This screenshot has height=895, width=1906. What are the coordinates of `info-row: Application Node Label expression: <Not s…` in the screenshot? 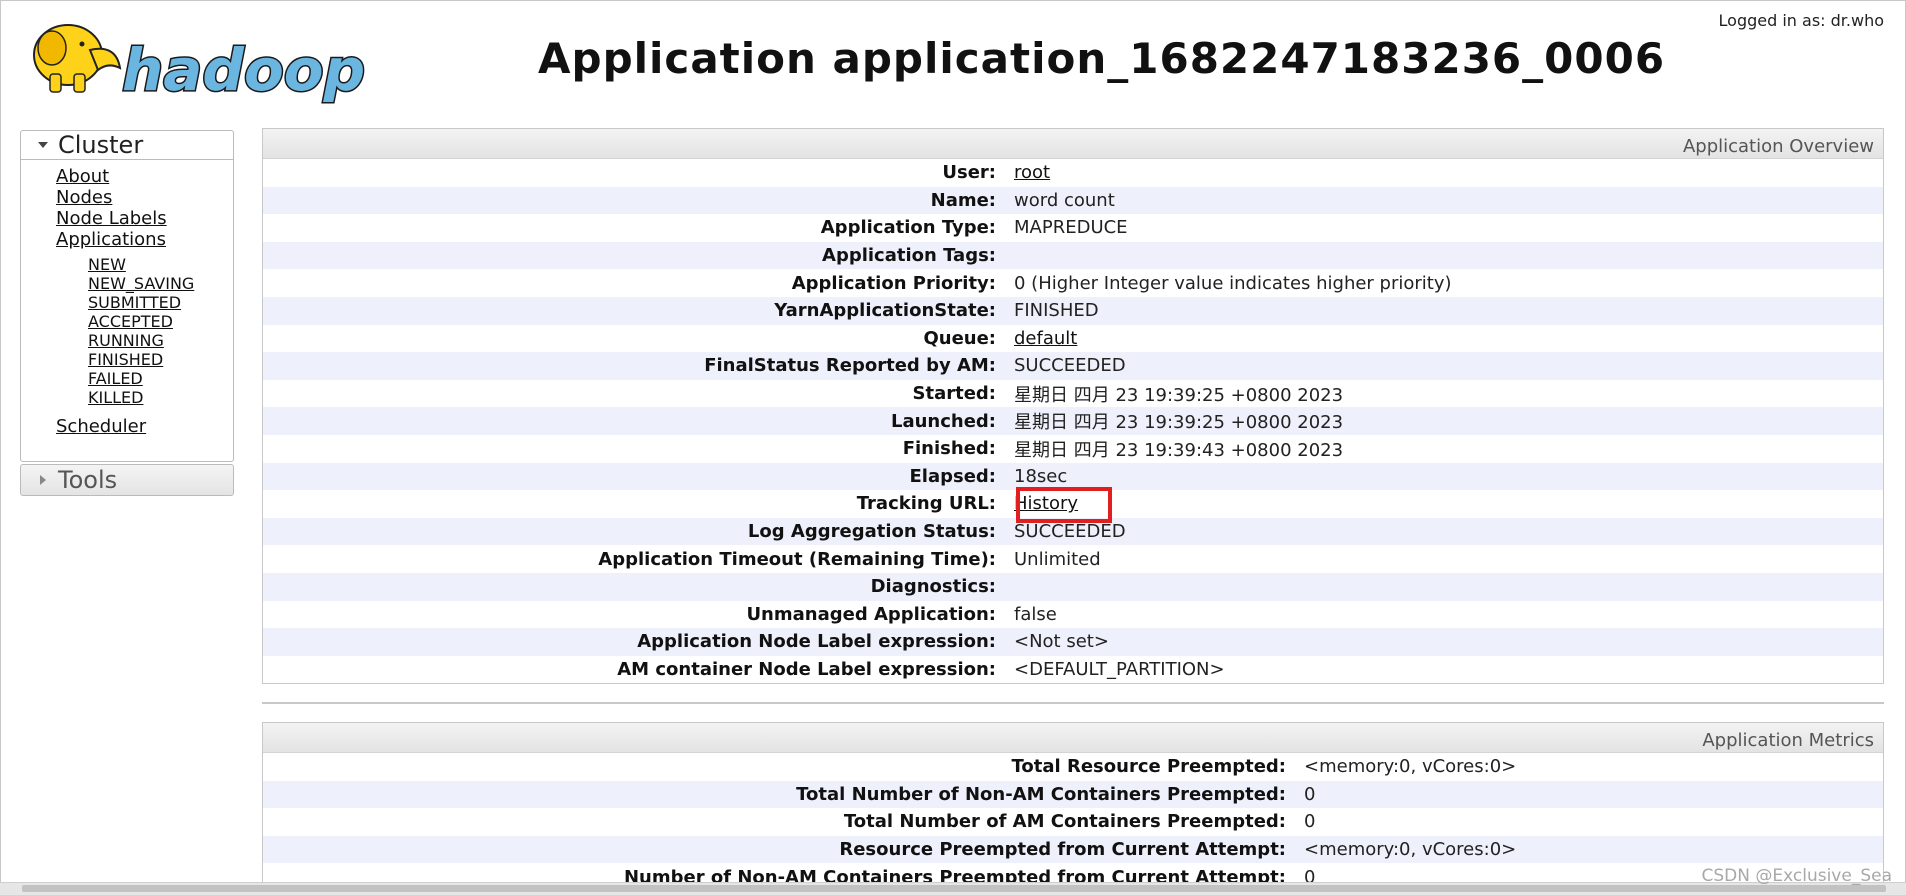 It's located at (1073, 642).